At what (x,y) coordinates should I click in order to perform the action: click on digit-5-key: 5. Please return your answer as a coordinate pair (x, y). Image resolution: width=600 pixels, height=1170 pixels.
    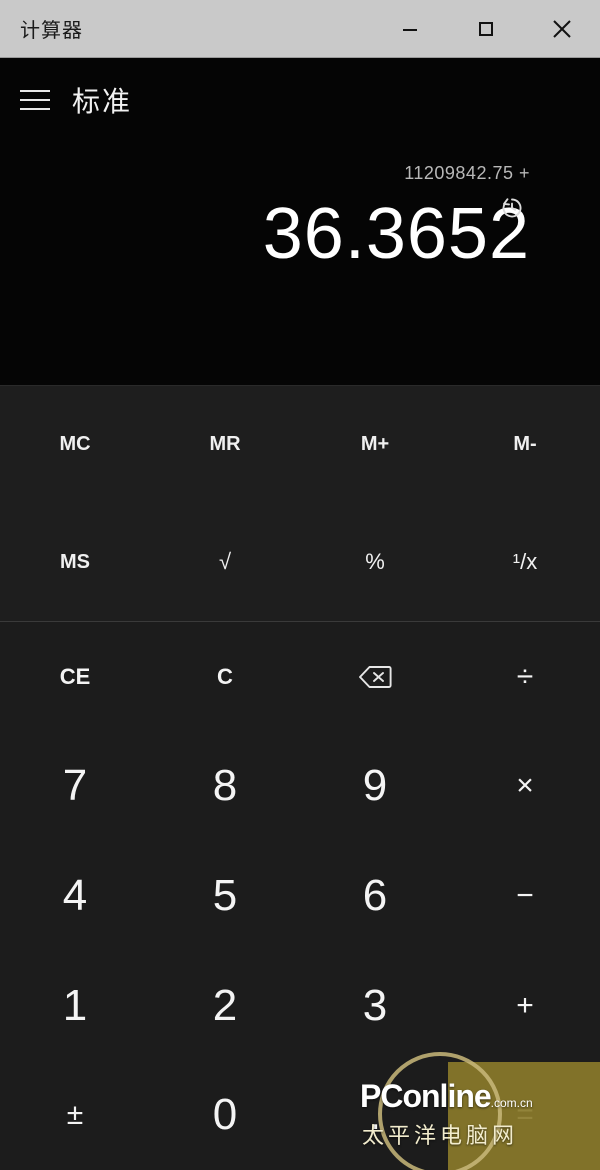
    Looking at the image, I should click on (225, 896).